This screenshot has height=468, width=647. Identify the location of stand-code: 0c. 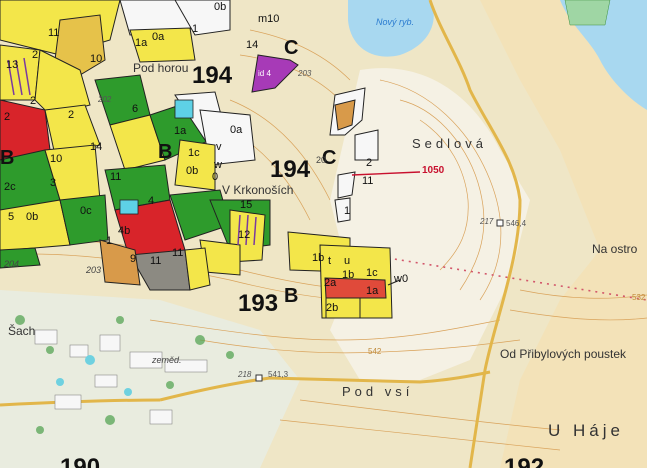
(86, 211).